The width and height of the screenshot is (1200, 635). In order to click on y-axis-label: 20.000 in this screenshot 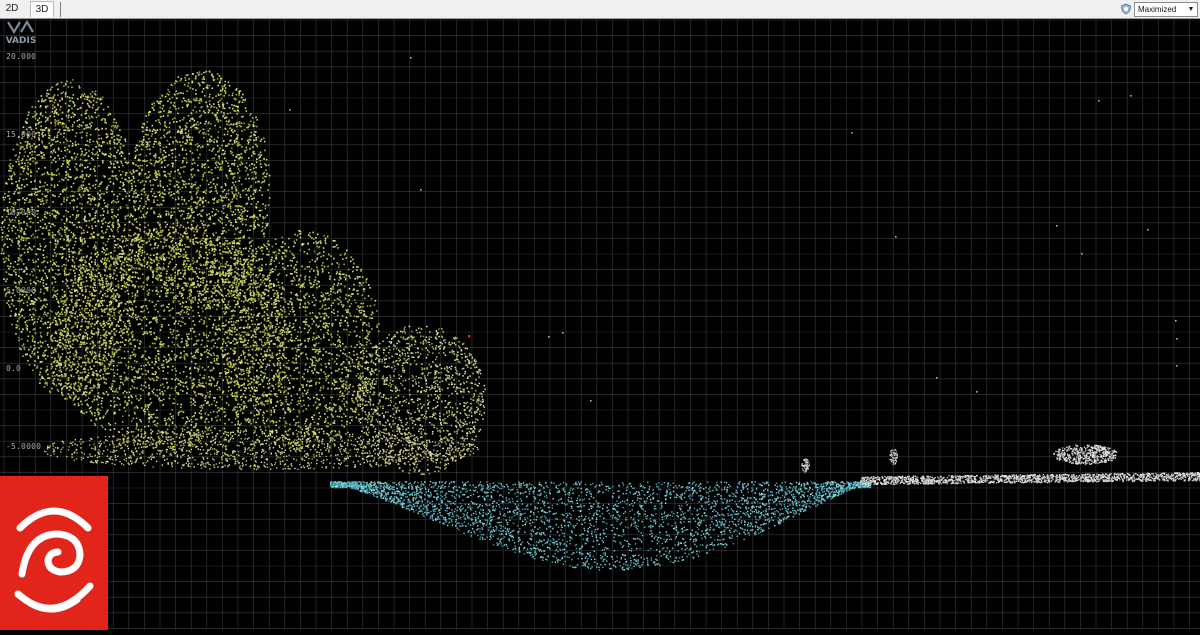, I will do `click(21, 56)`.